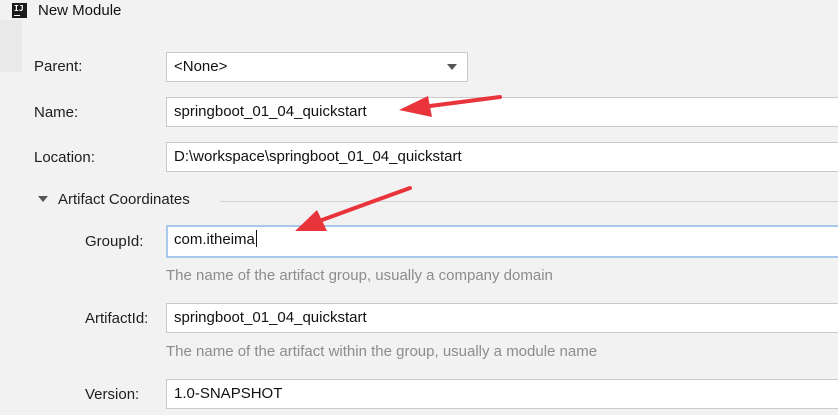 The image size is (838, 415). What do you see at coordinates (58, 66) in the screenshot?
I see `parent-label: Parent:` at bounding box center [58, 66].